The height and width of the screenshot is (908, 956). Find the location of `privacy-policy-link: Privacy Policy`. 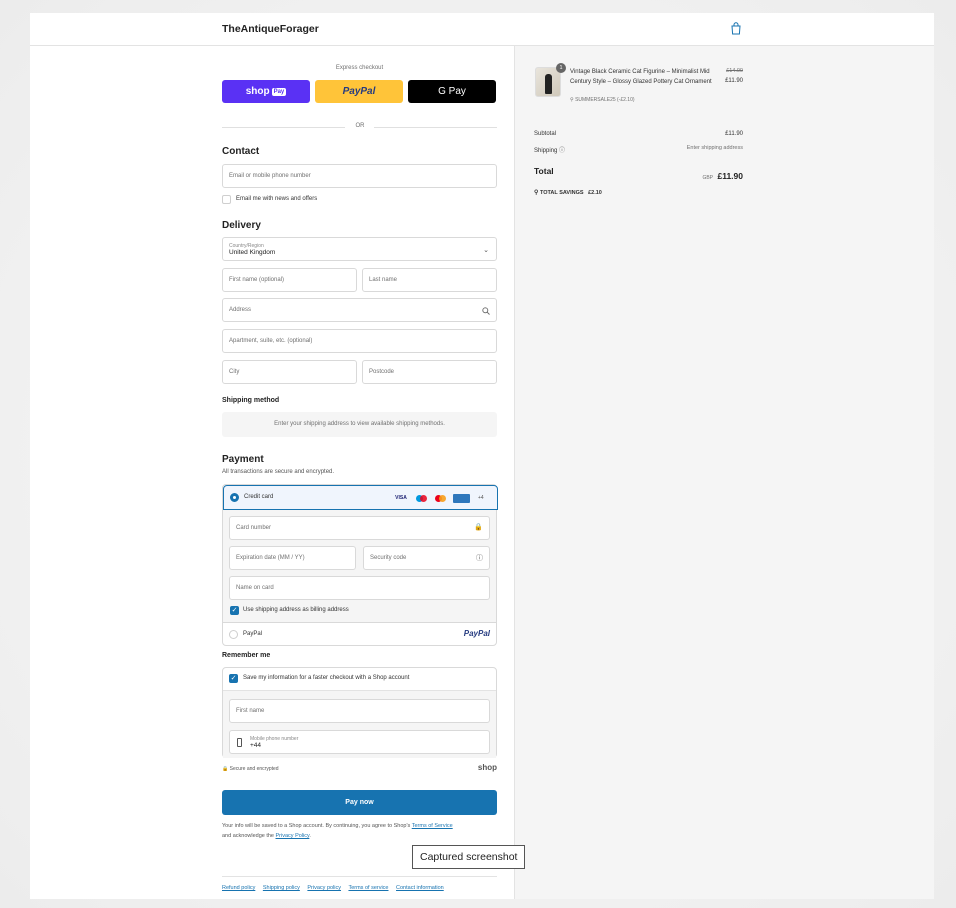

privacy-policy-link: Privacy Policy is located at coordinates (293, 836).